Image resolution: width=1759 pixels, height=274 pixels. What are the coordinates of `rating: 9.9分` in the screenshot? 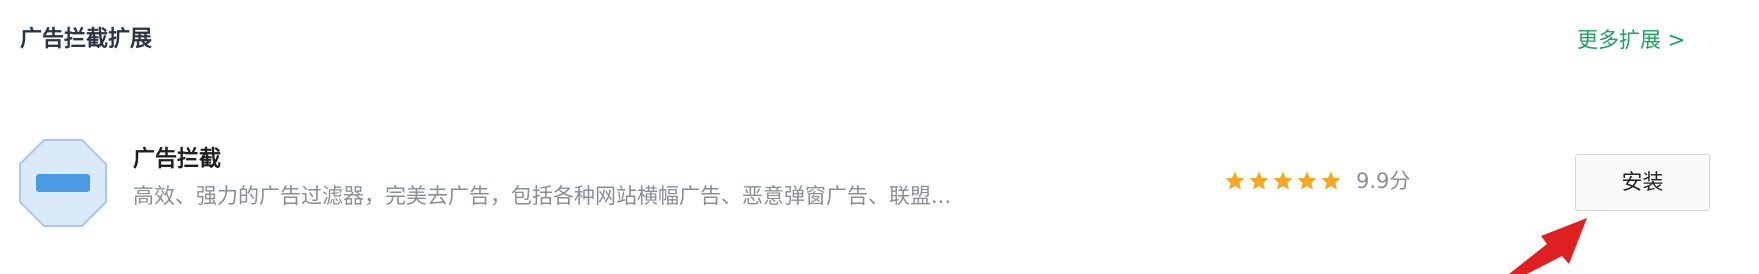 It's located at (1317, 181).